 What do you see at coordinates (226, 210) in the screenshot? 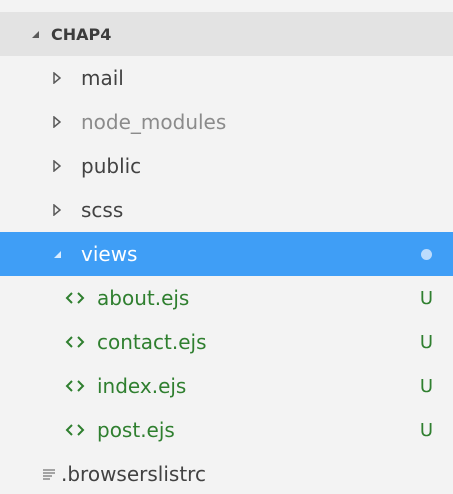
I see `folder-scss: scss` at bounding box center [226, 210].